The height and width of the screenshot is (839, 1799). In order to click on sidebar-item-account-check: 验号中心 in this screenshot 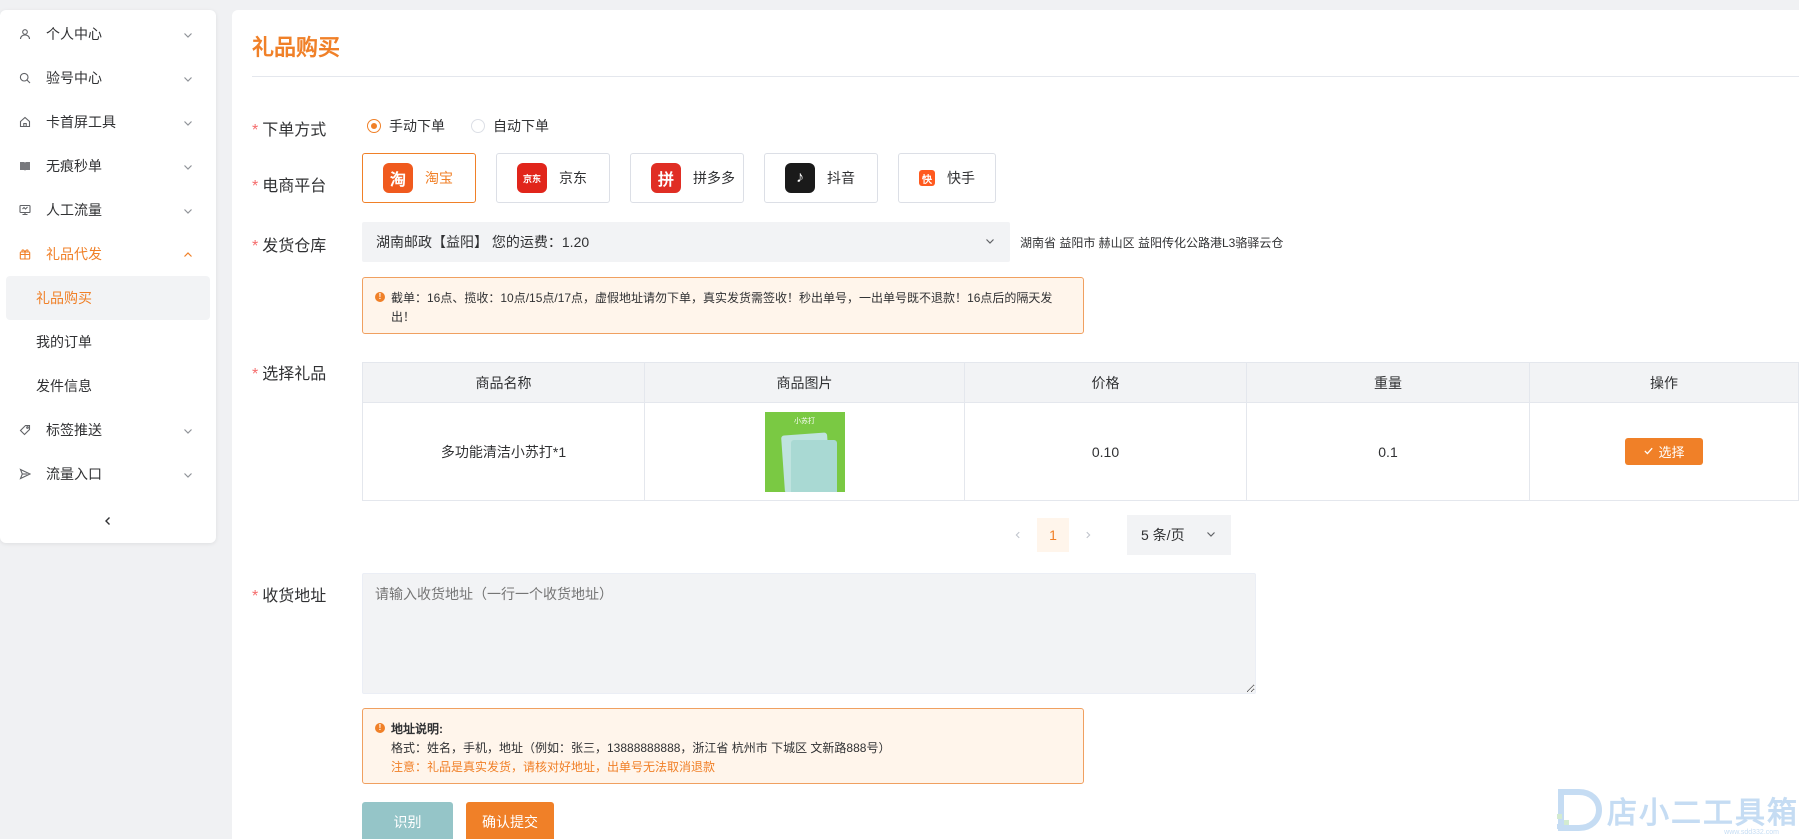, I will do `click(108, 78)`.